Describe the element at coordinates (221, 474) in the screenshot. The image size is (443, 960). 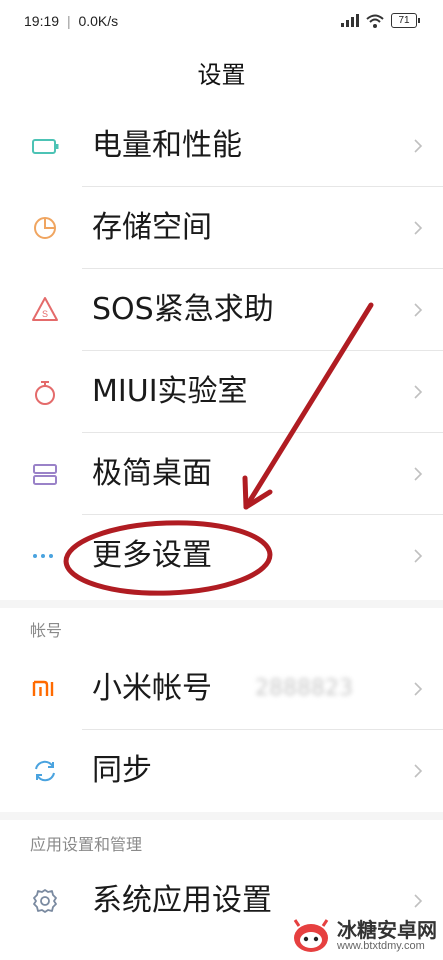
I see `settings-row-simple-desktop: 极简桌面` at that location.